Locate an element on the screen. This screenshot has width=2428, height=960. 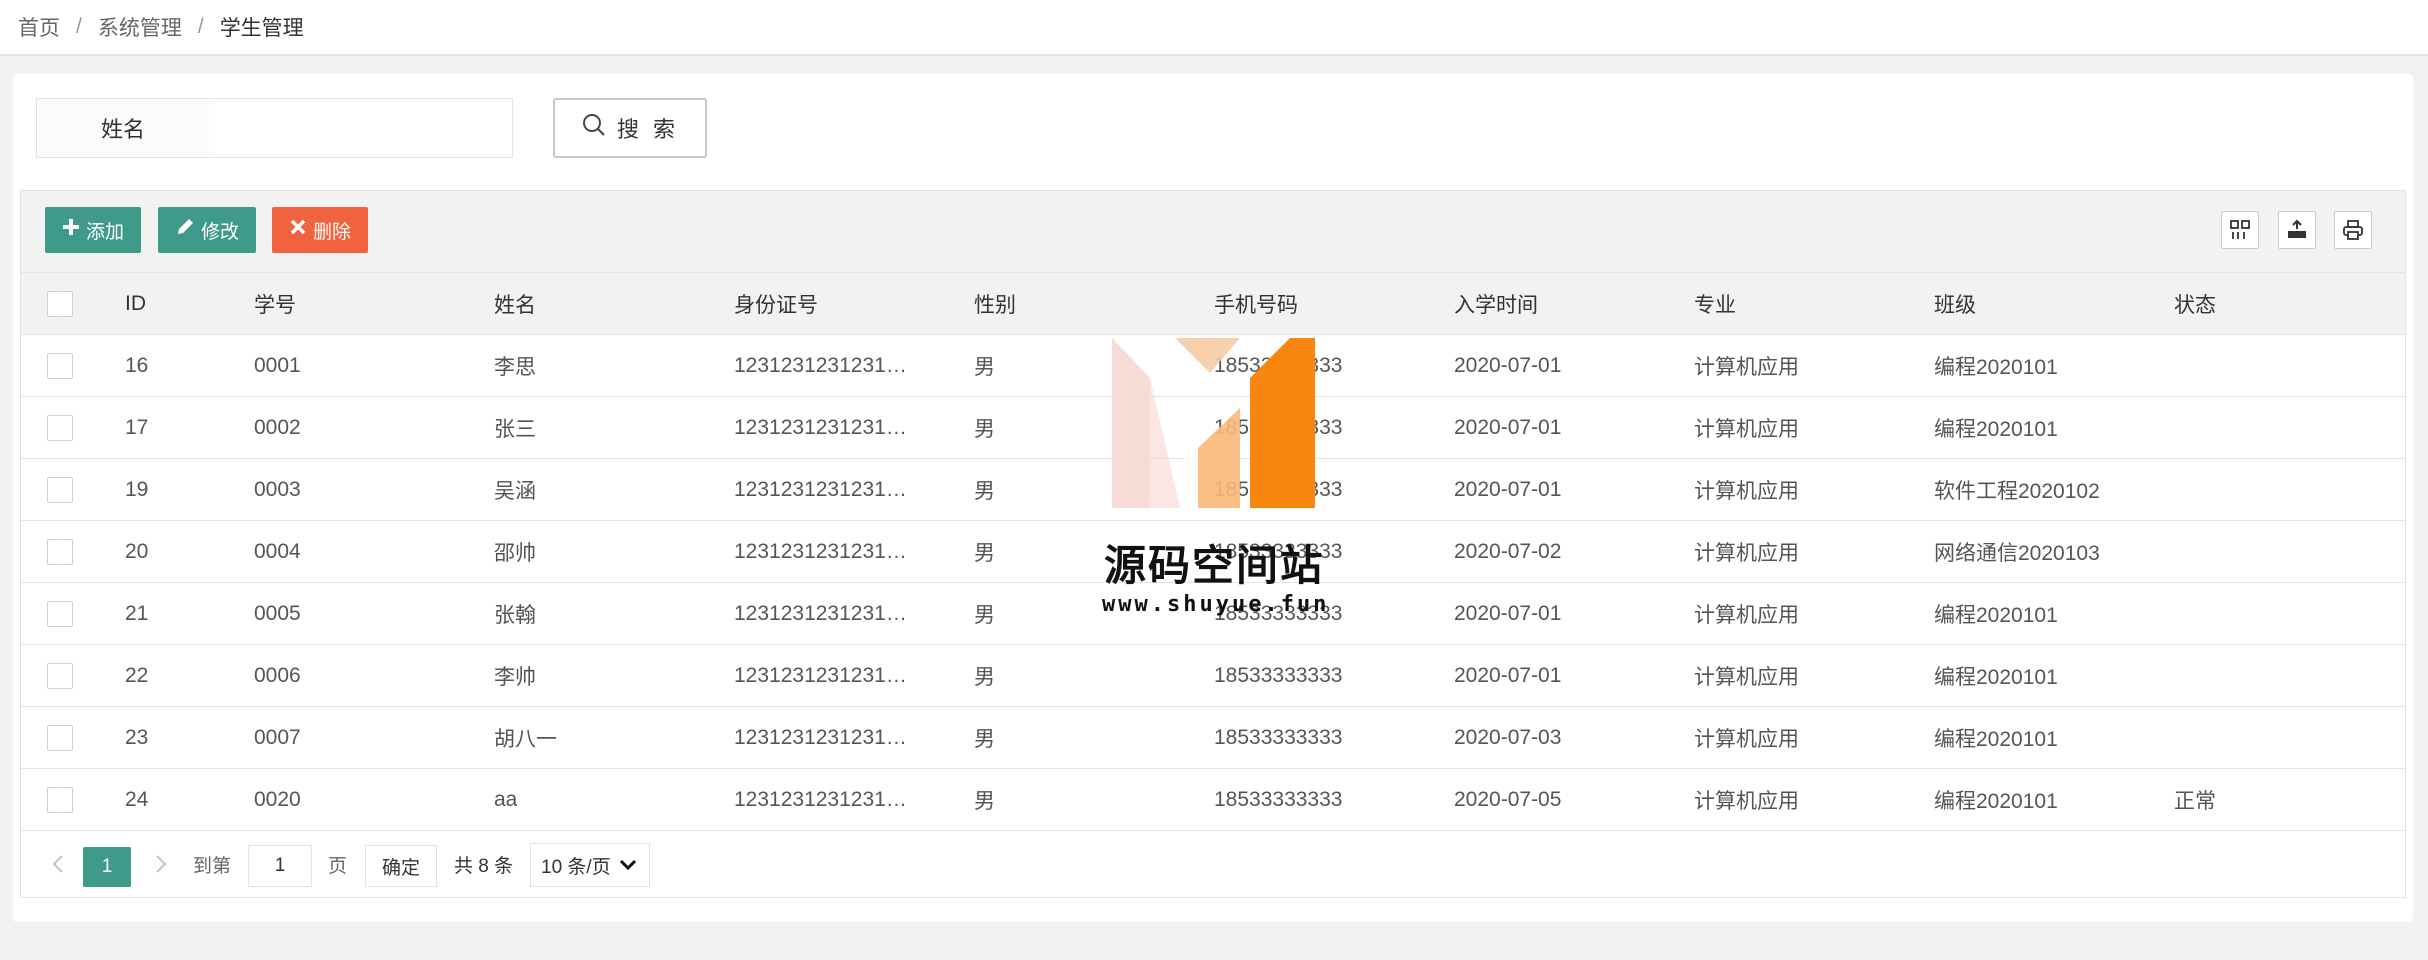
cell-student-no: 0020 is located at coordinates (277, 799).